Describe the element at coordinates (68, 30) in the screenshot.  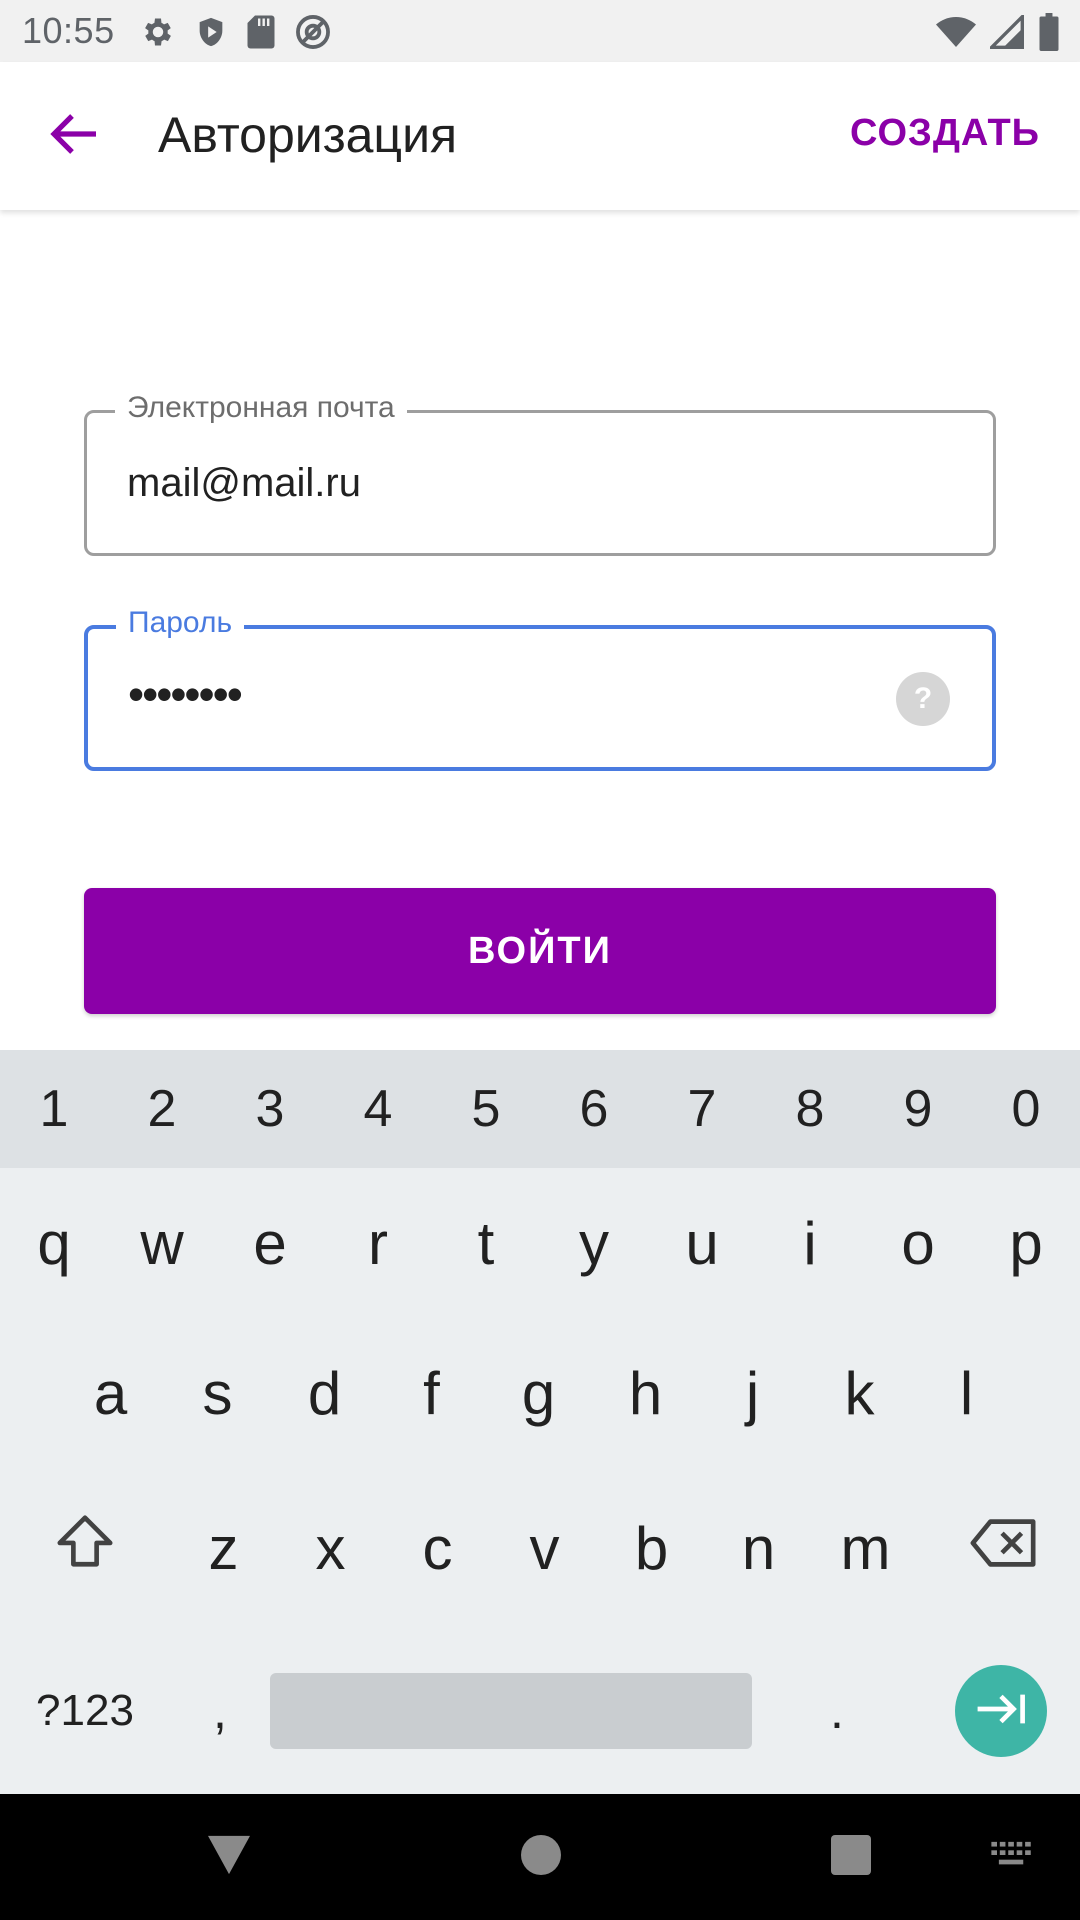
I see `status-time: 10:55` at that location.